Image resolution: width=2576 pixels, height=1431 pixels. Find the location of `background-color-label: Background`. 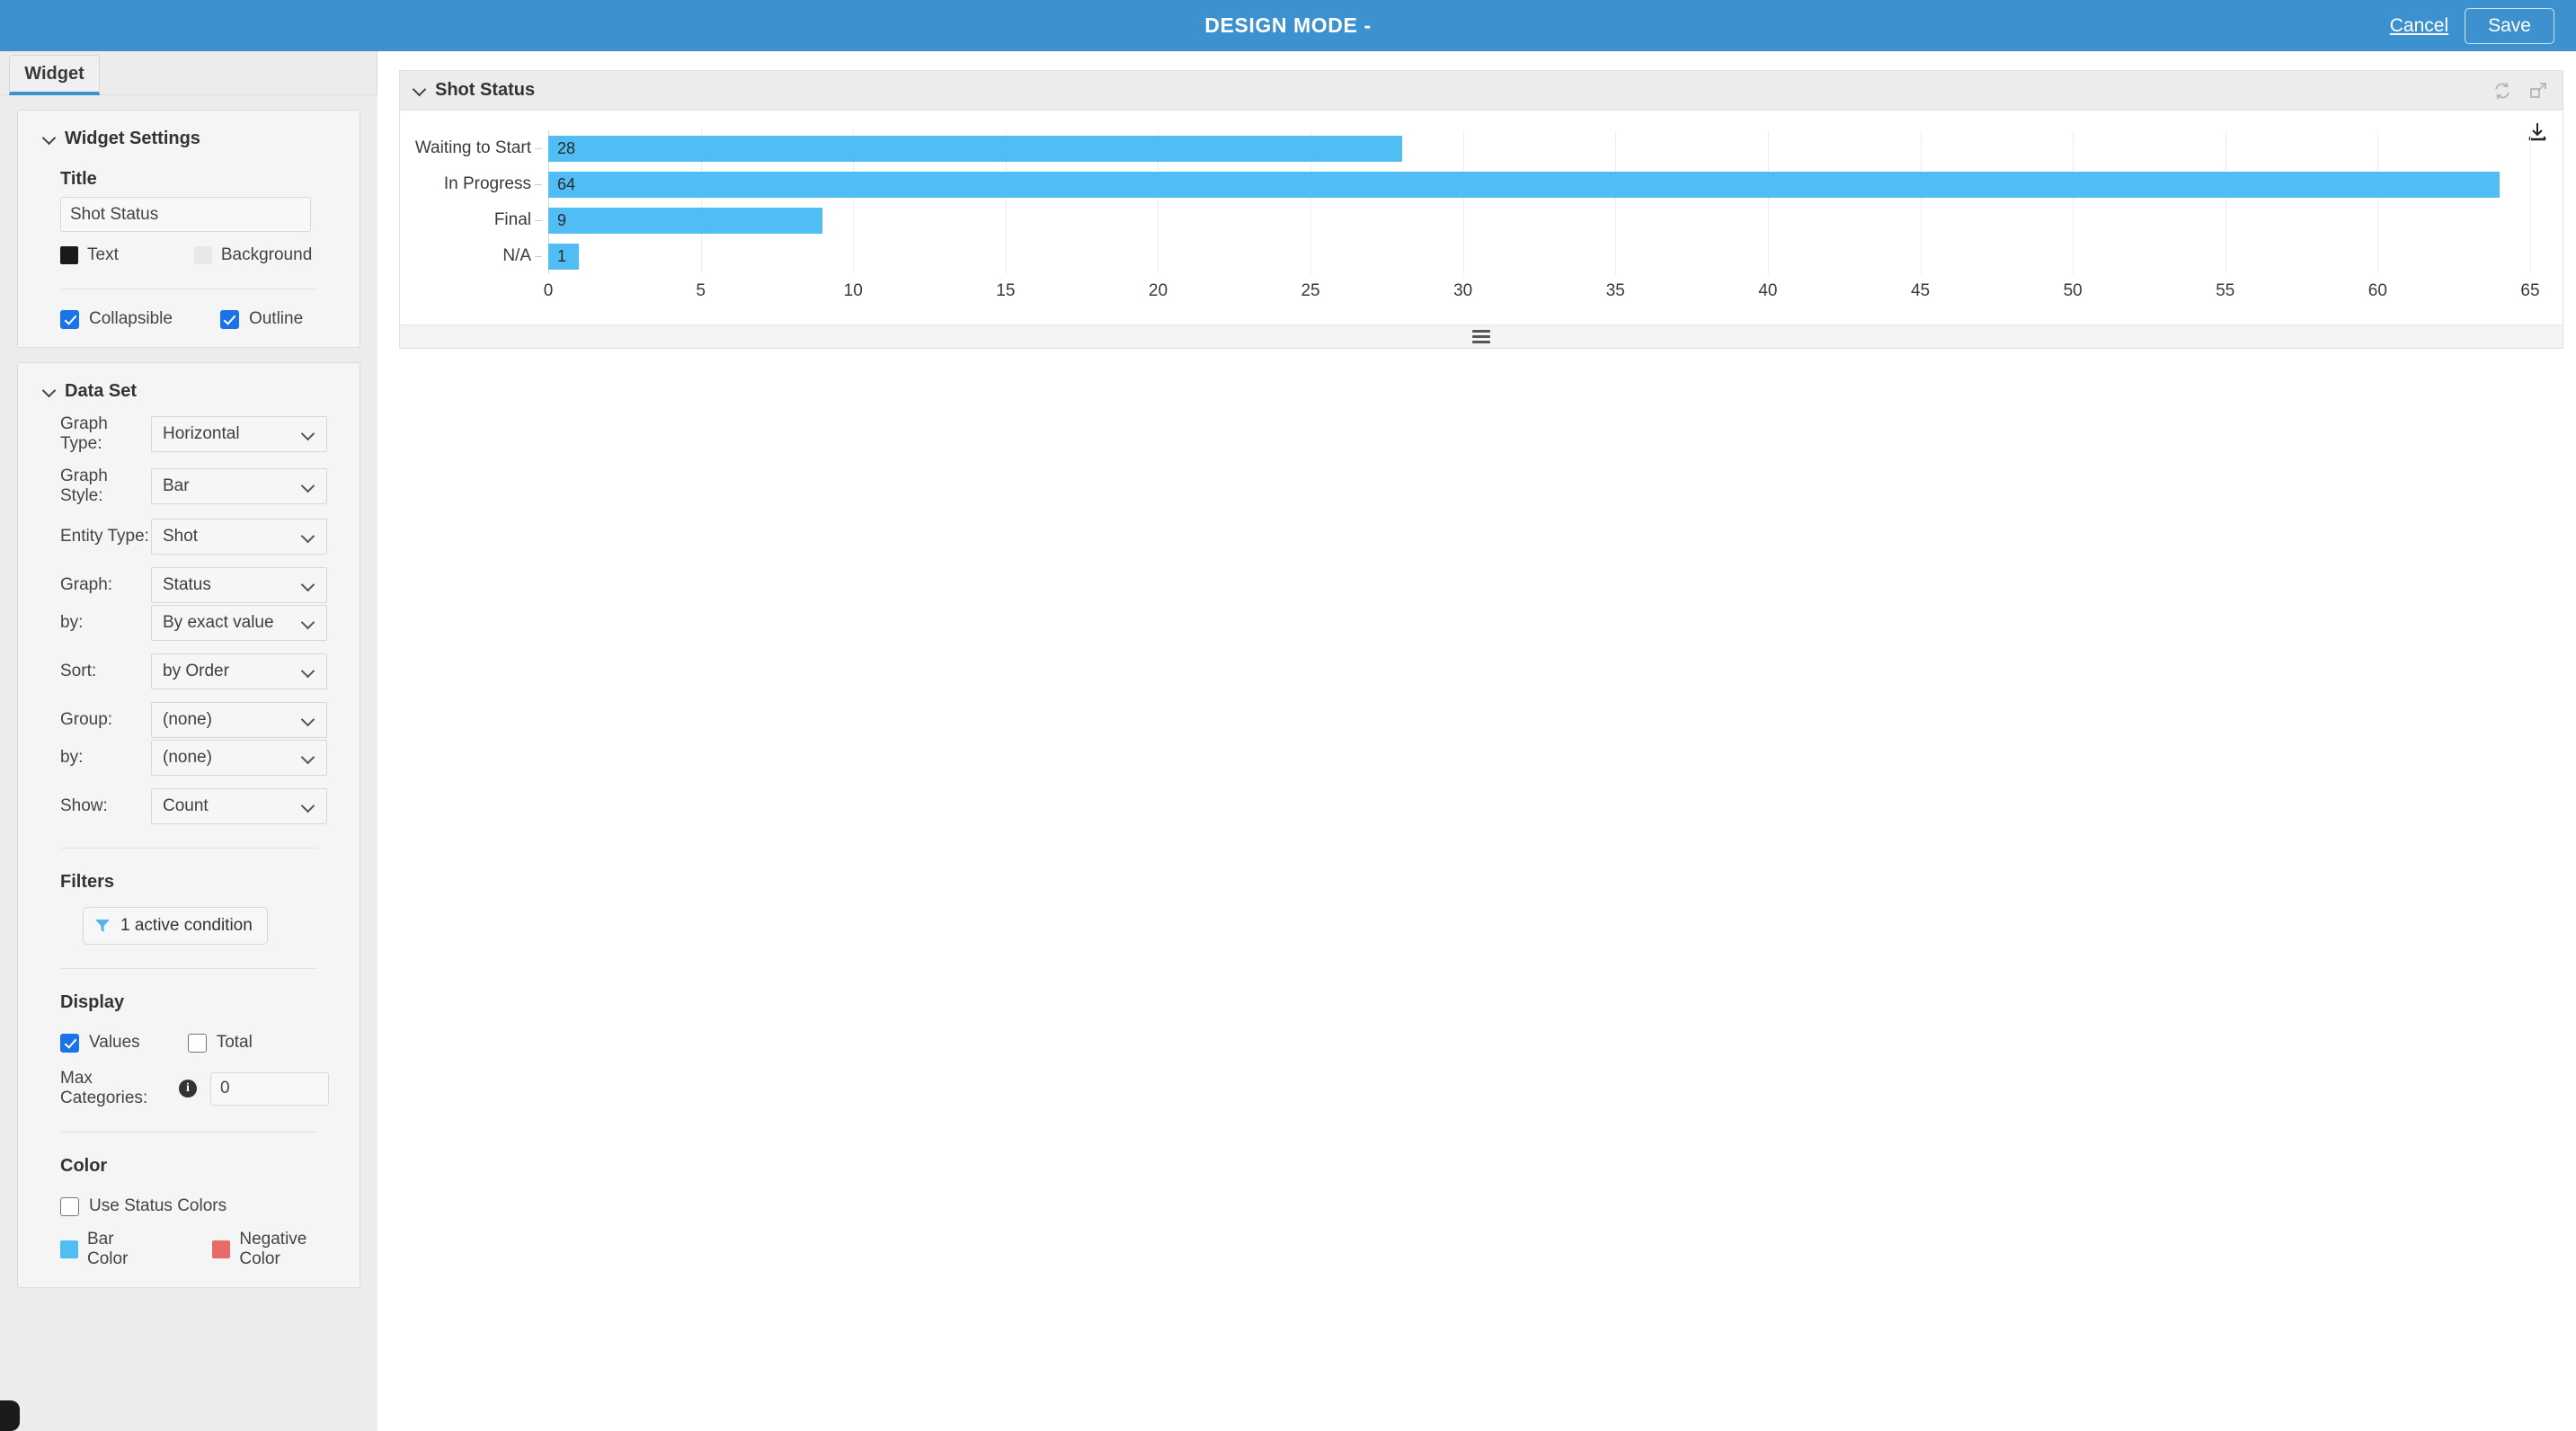

background-color-label: Background is located at coordinates (266, 254).